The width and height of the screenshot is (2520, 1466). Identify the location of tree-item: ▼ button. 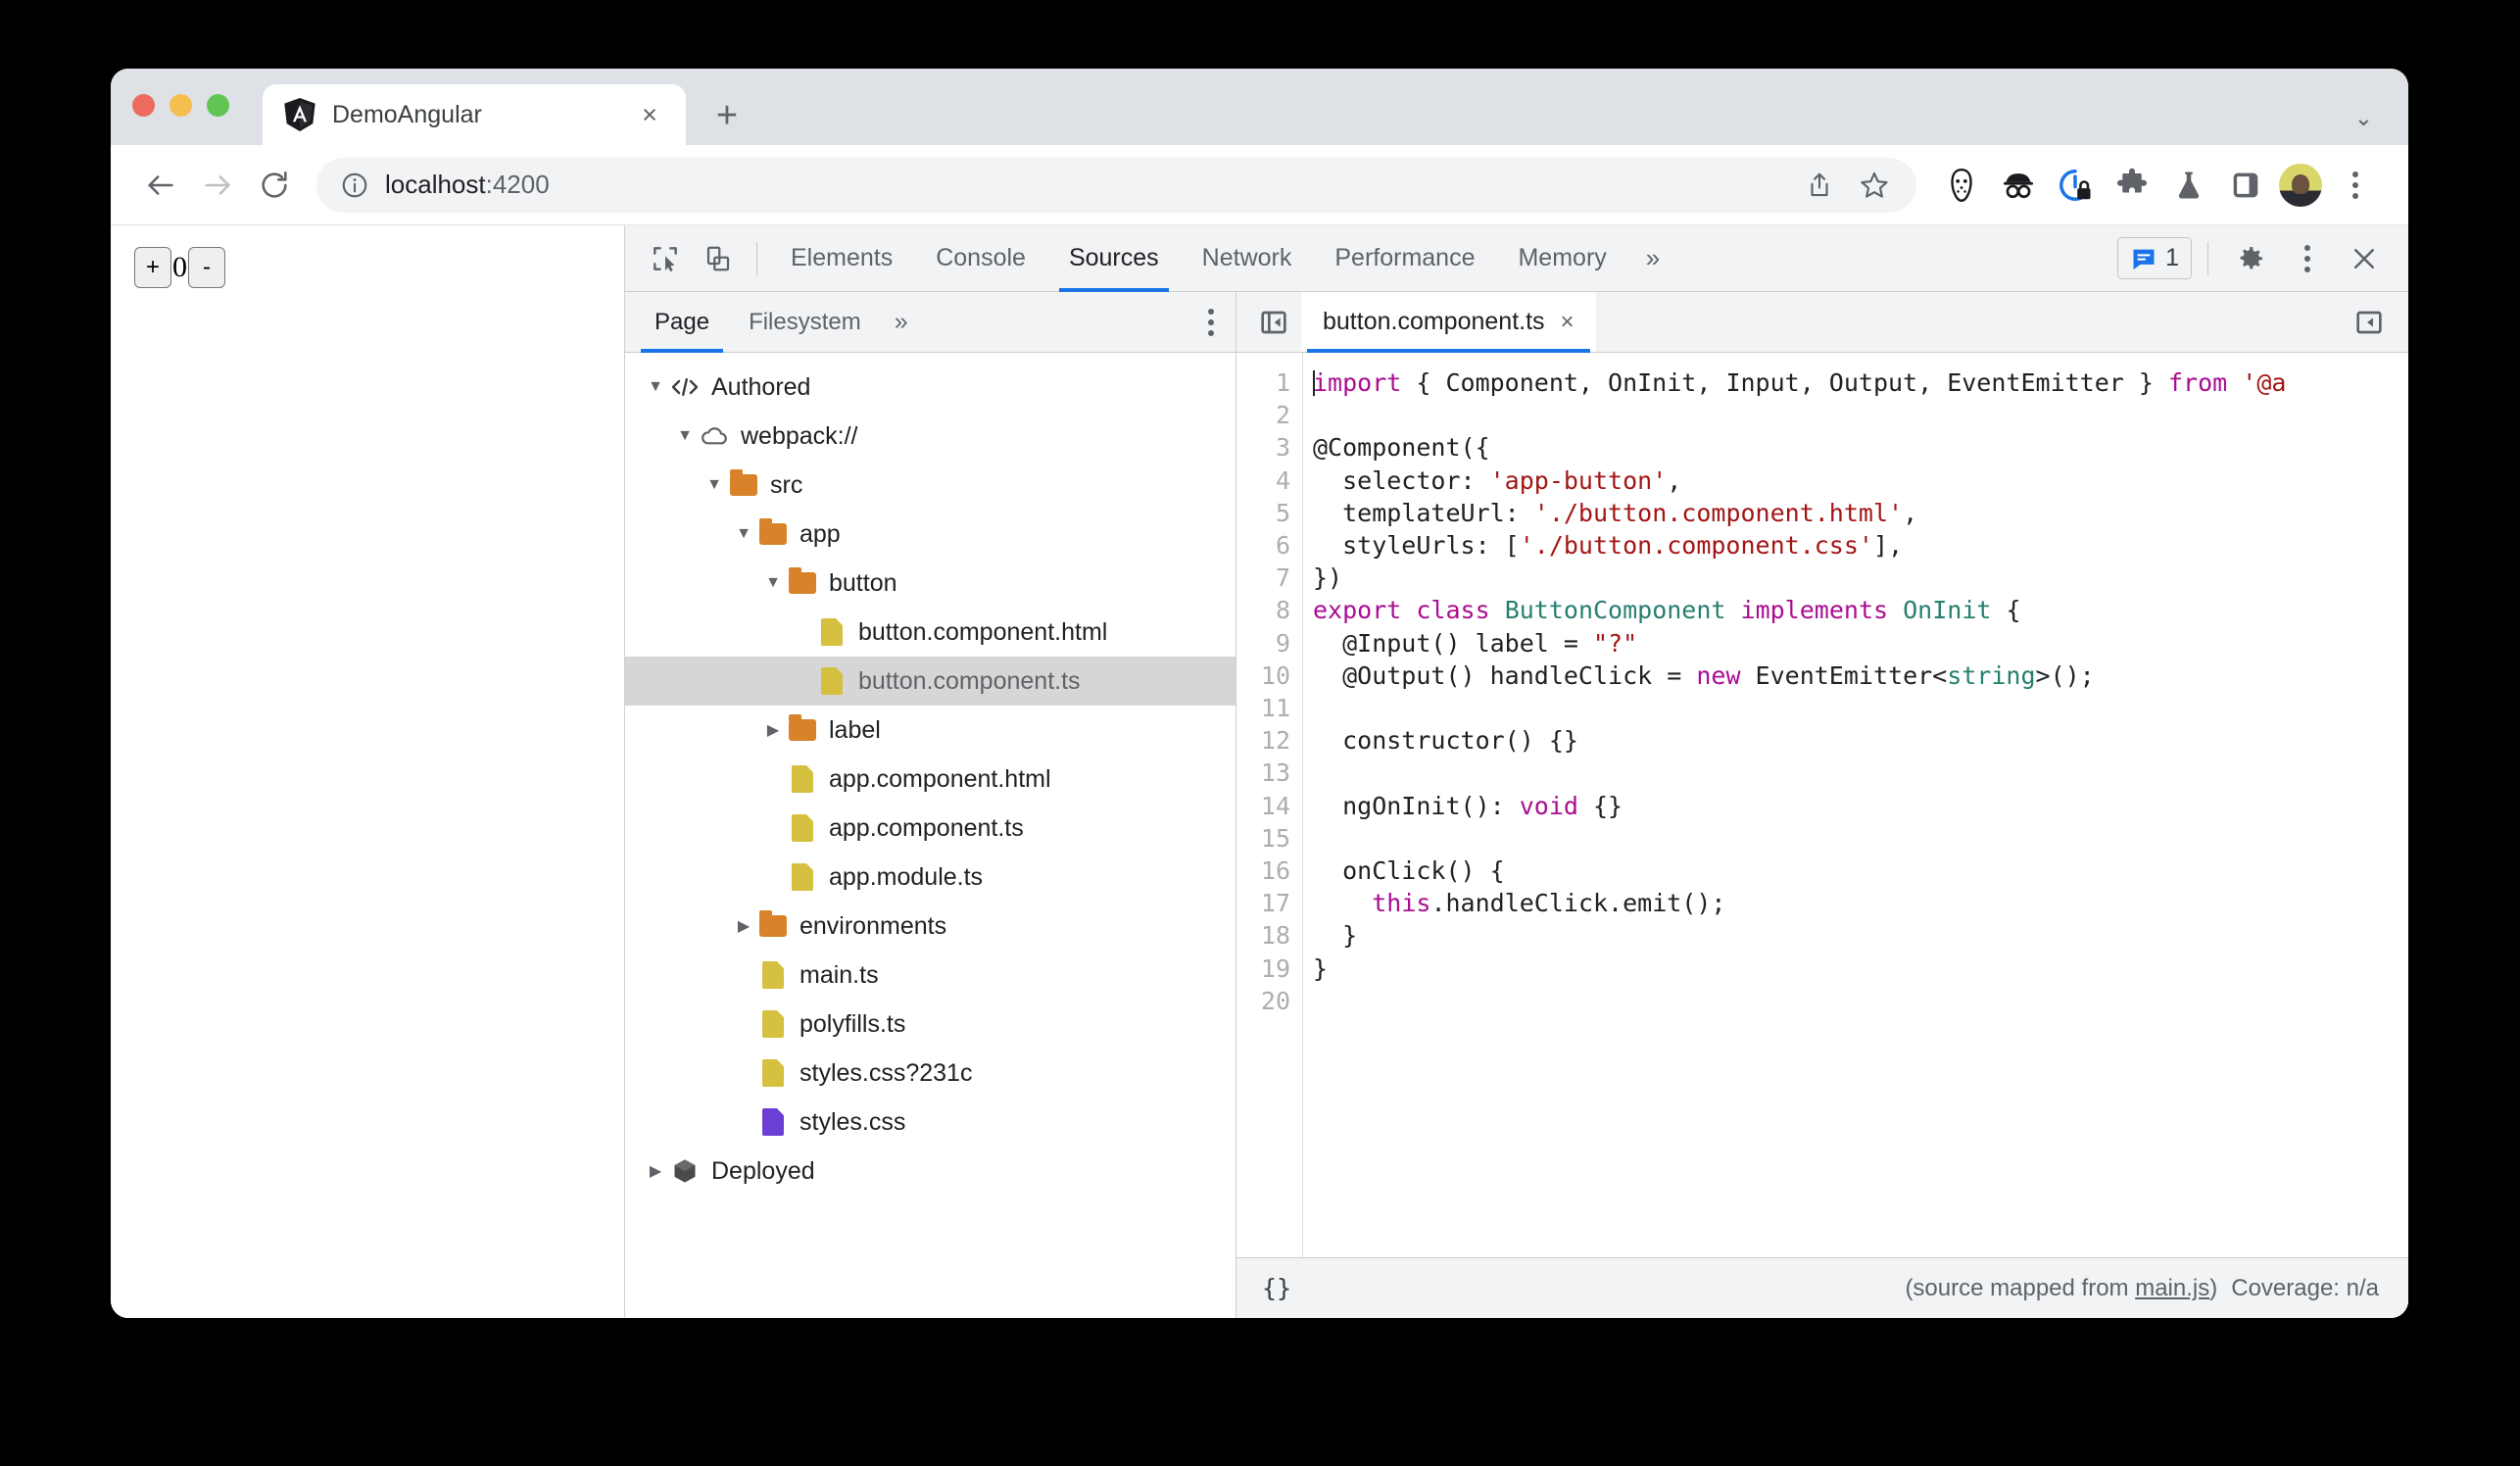
(930, 584).